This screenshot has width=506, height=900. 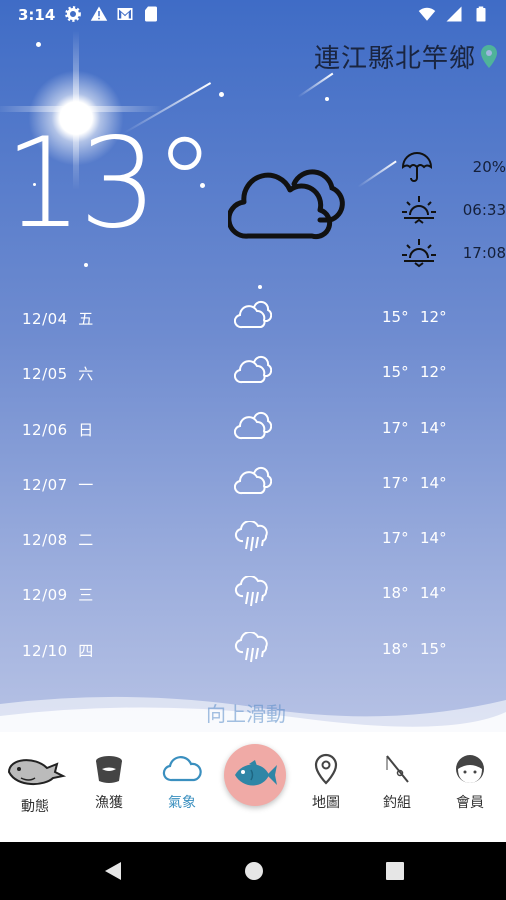 What do you see at coordinates (417, 167) in the screenshot?
I see `umbrella-icon` at bounding box center [417, 167].